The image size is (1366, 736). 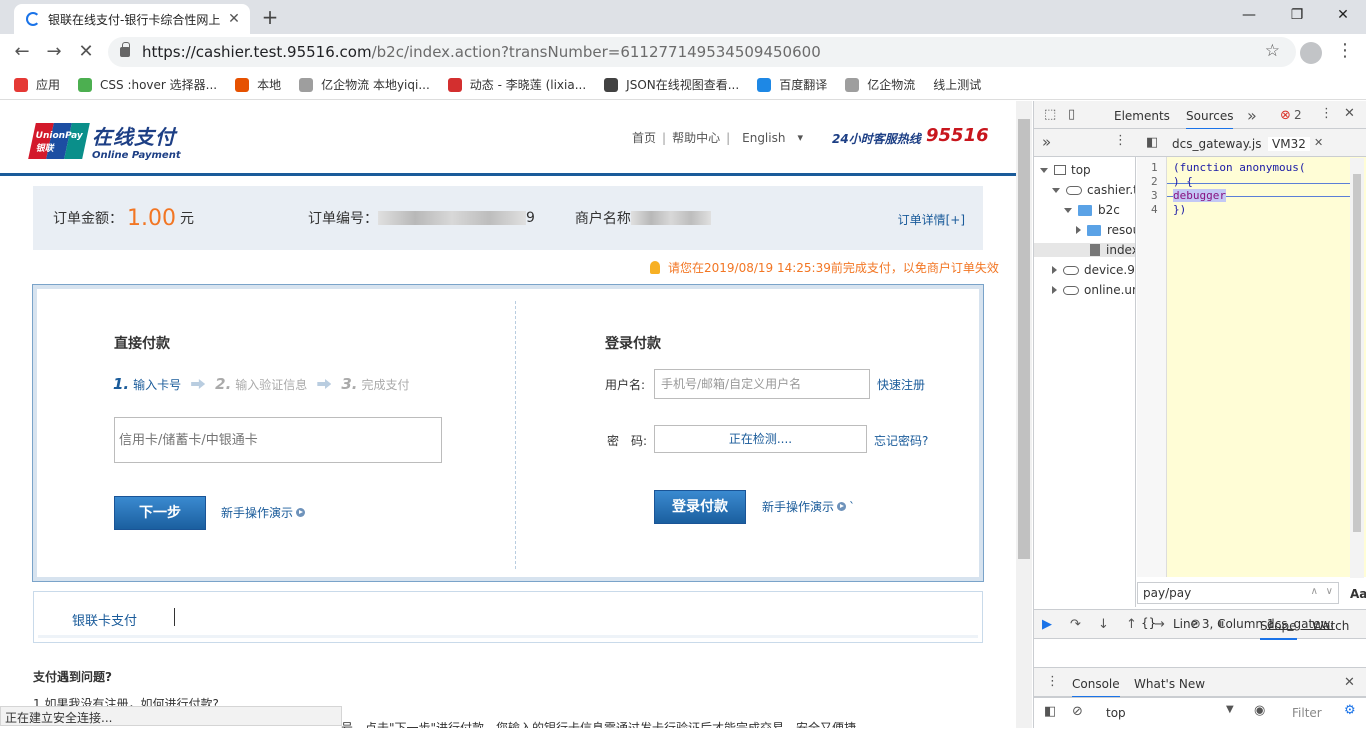 I want to click on username-input: 手机号/邮箱/自定义用户名, so click(x=762, y=384).